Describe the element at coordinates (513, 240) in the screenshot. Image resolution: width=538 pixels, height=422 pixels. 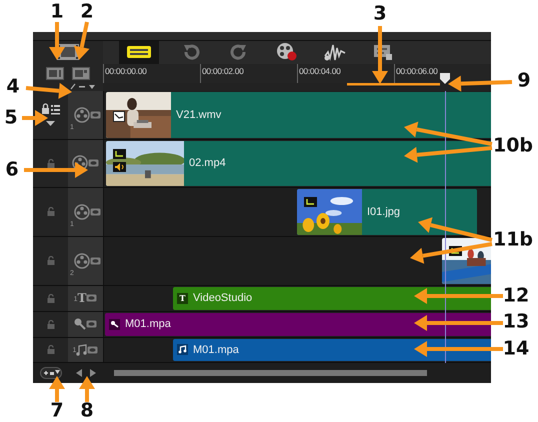
I see `callout-number: 11b` at that location.